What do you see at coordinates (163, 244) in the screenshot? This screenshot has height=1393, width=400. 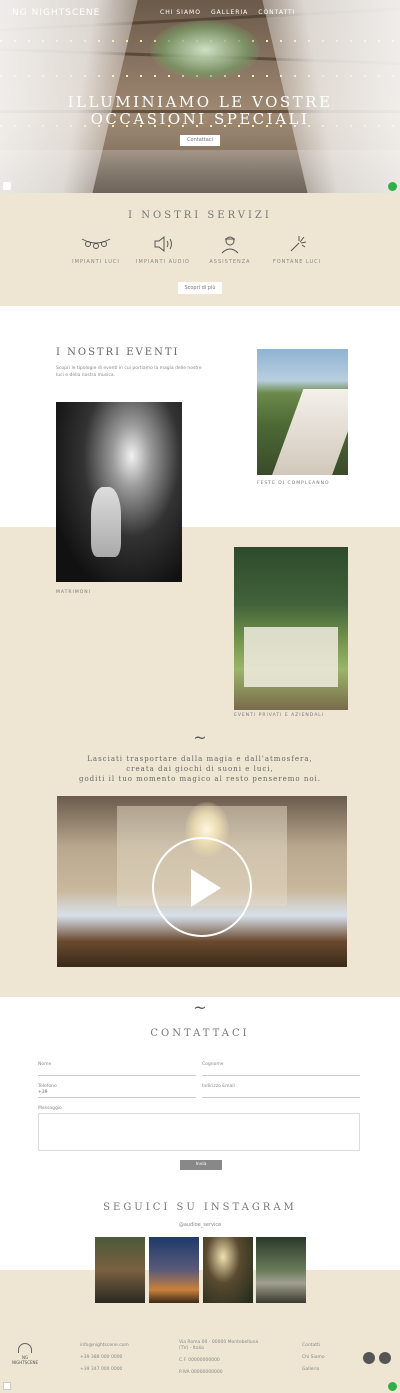 I see `speaker-icon` at bounding box center [163, 244].